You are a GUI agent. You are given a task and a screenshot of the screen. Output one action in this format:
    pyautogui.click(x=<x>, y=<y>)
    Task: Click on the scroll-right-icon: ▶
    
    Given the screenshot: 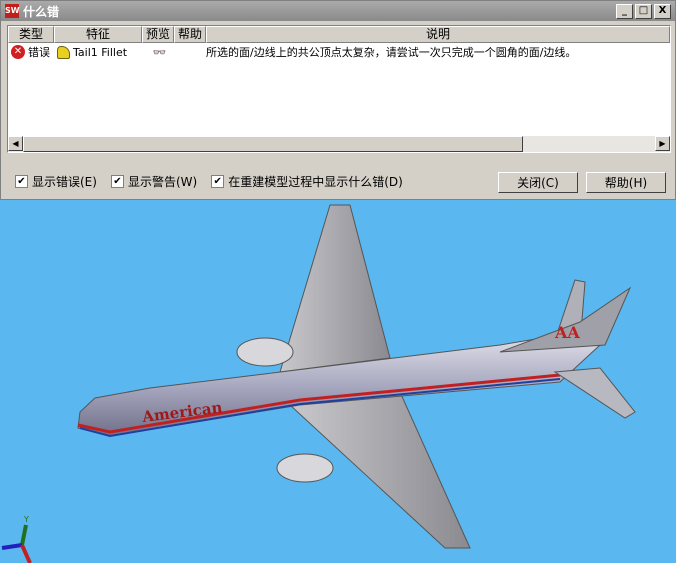 What is the action you would take?
    pyautogui.click(x=662, y=143)
    